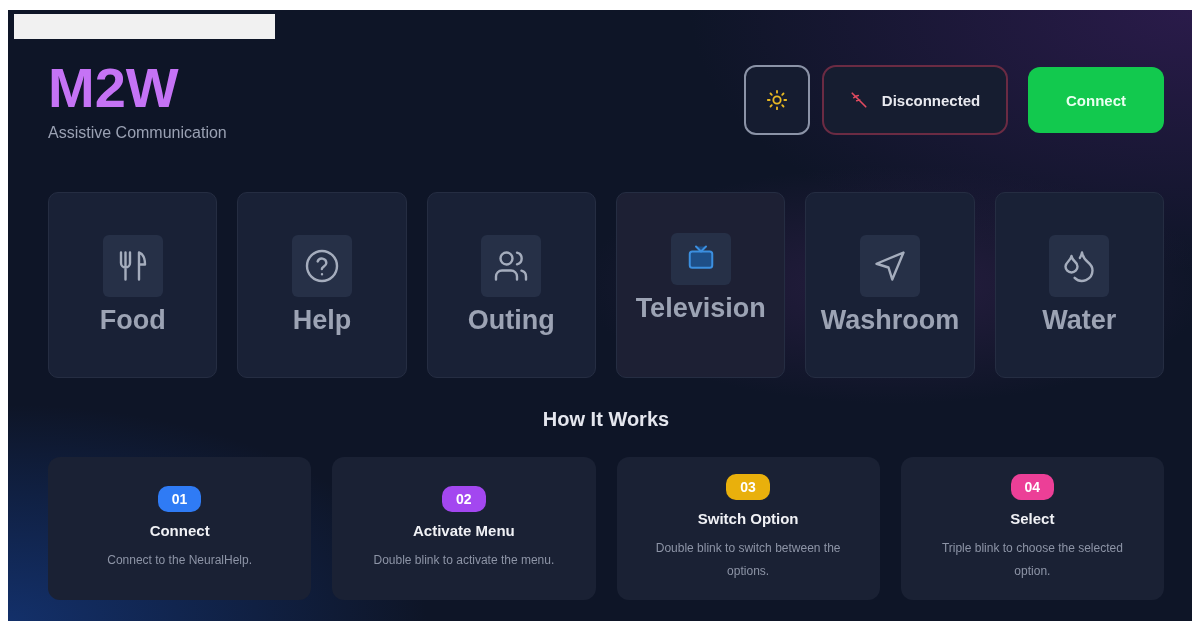 This screenshot has height=621, width=1192. Describe the element at coordinates (1032, 487) in the screenshot. I see `step-number: 04` at that location.